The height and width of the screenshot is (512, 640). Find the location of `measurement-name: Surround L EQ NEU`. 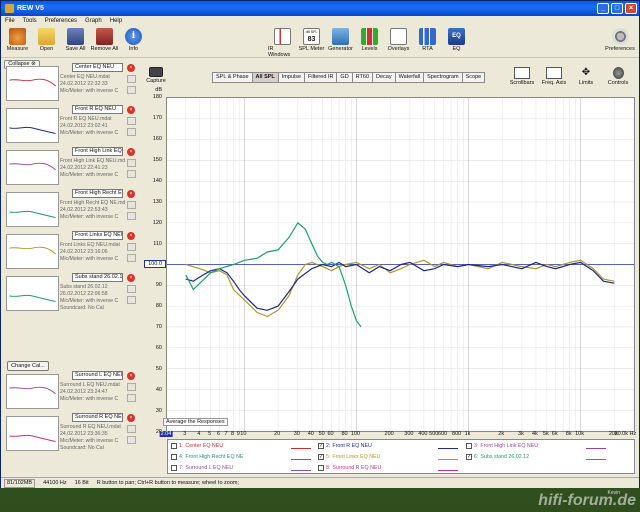

measurement-name: Surround L EQ NEU is located at coordinates (97, 375).